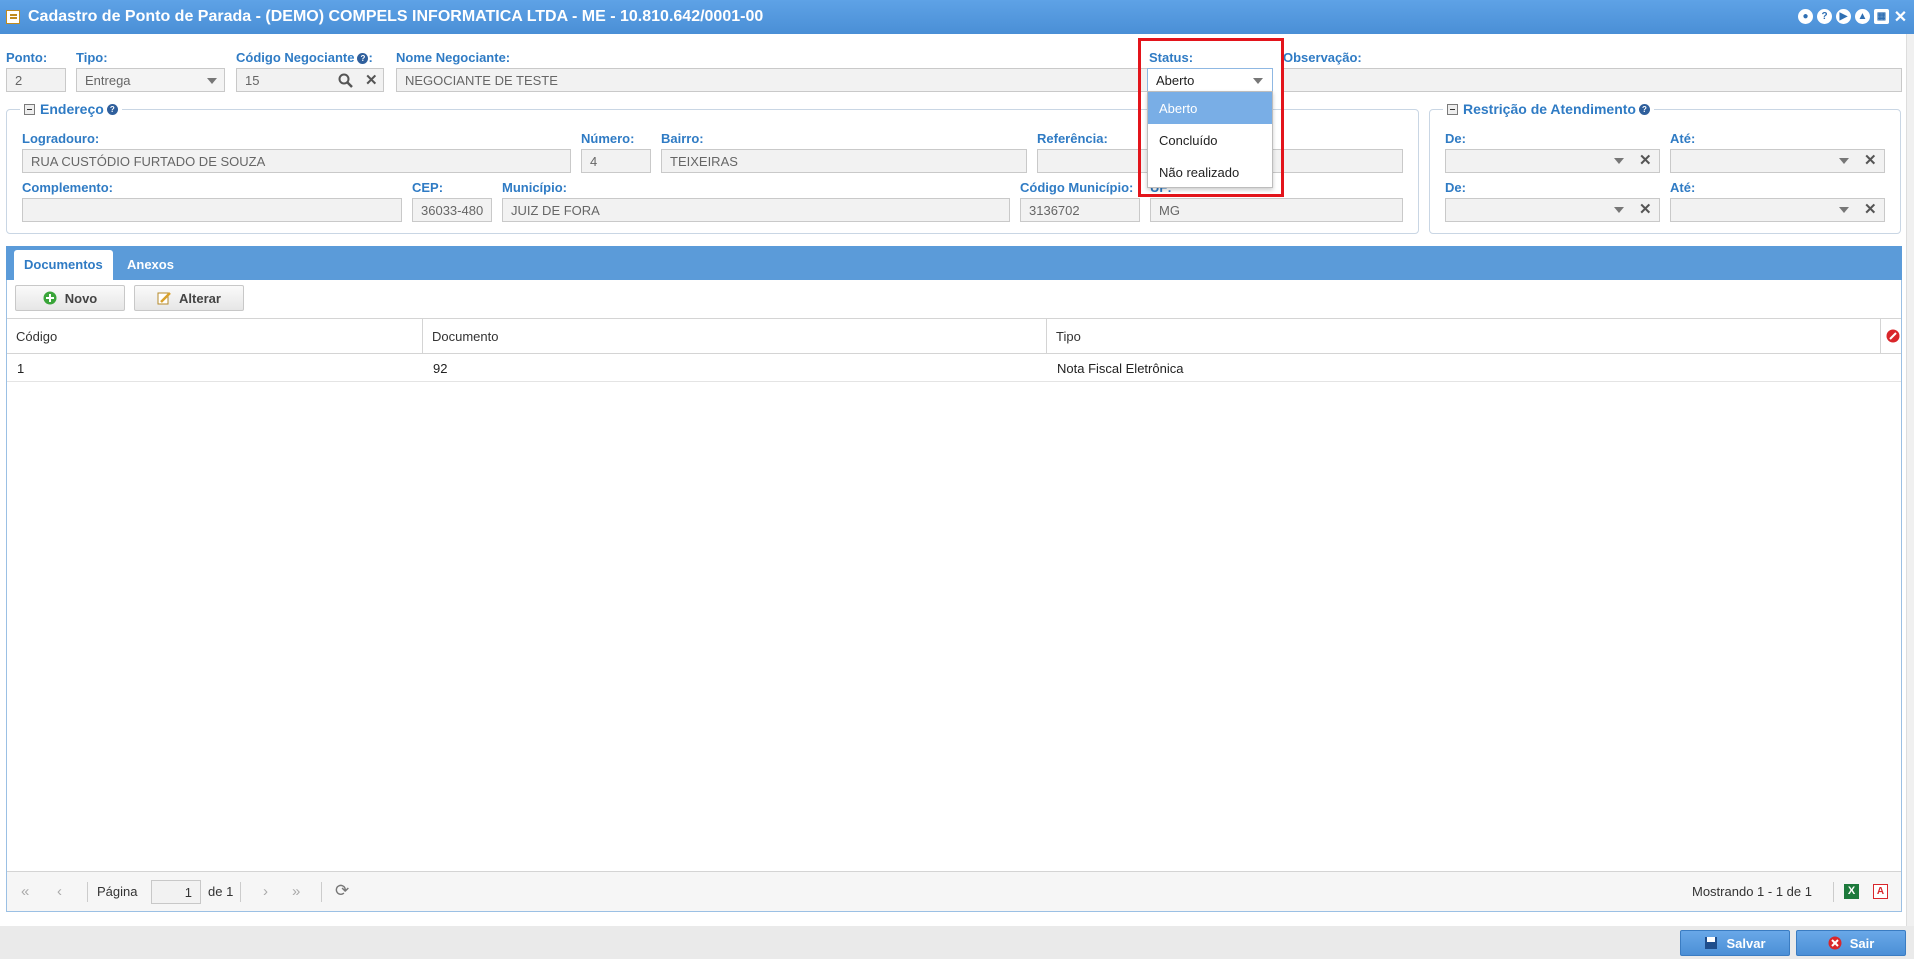  What do you see at coordinates (453, 57) in the screenshot?
I see `nome-negociante-label: Nome Negociante:` at bounding box center [453, 57].